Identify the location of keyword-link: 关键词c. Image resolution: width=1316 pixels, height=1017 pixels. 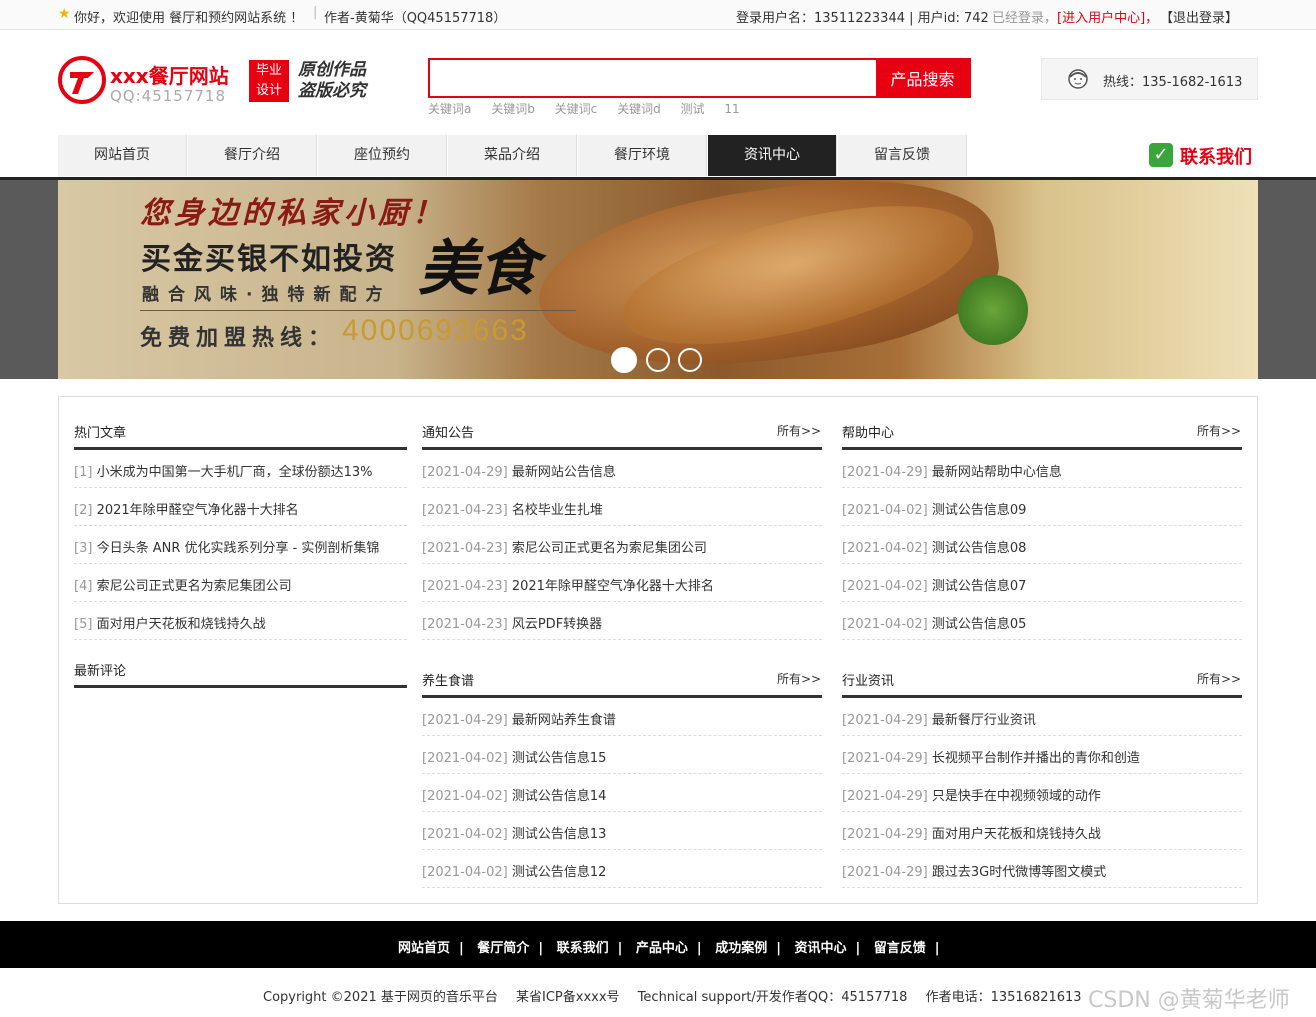
(576, 109).